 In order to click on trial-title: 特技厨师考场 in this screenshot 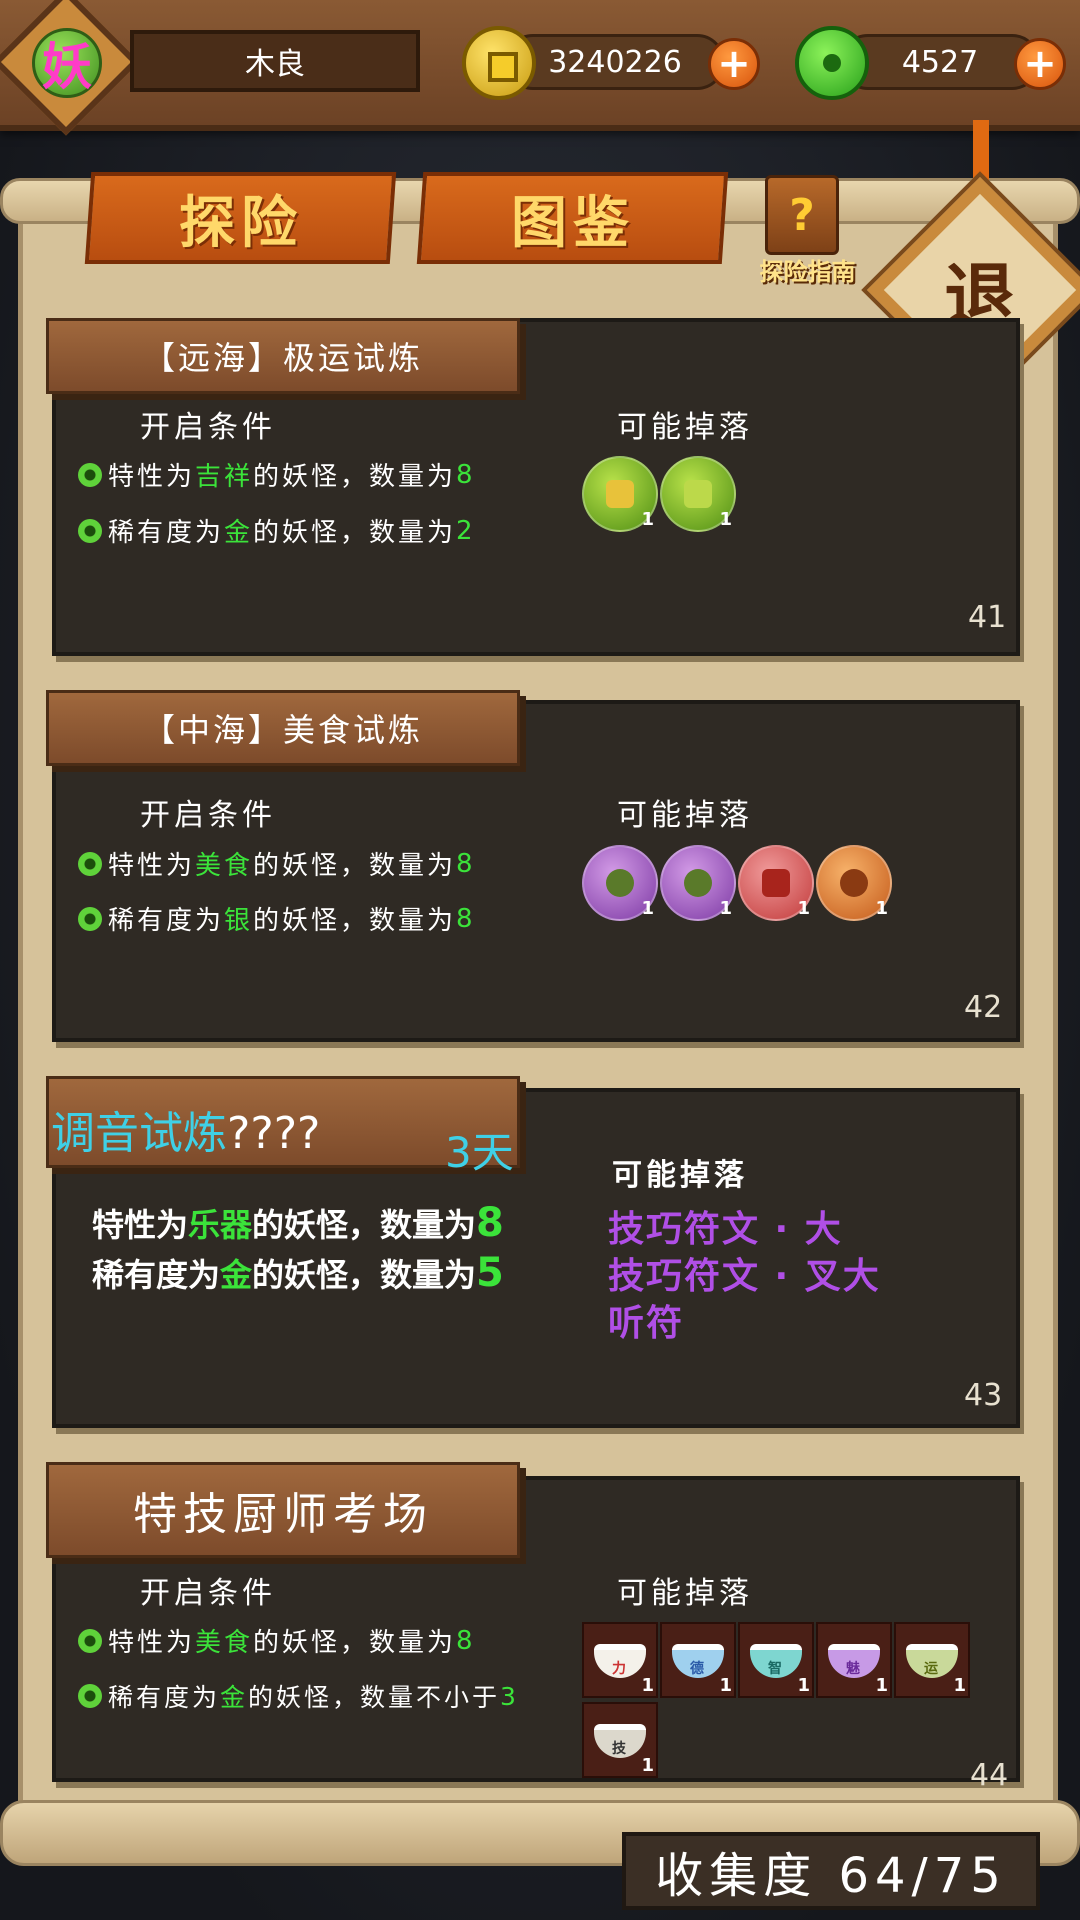, I will do `click(283, 1514)`.